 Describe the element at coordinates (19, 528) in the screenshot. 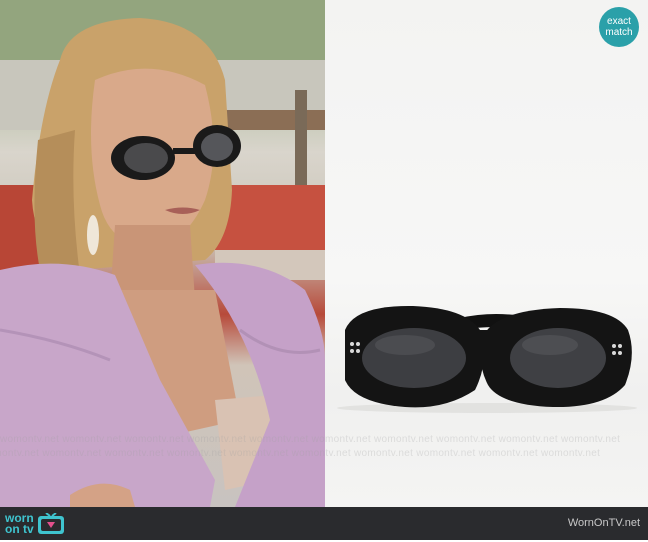

I see `logo-line2: on tv` at that location.